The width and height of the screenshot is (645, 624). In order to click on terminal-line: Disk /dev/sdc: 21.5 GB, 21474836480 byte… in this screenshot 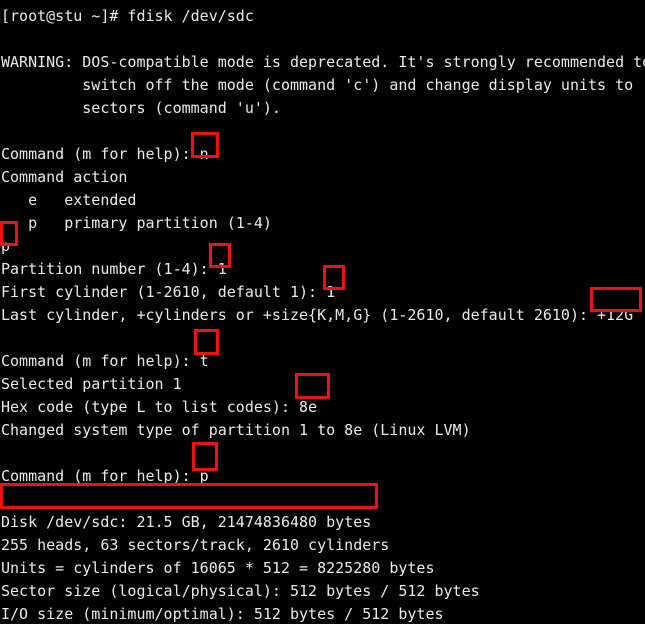, I will do `click(186, 522)`.